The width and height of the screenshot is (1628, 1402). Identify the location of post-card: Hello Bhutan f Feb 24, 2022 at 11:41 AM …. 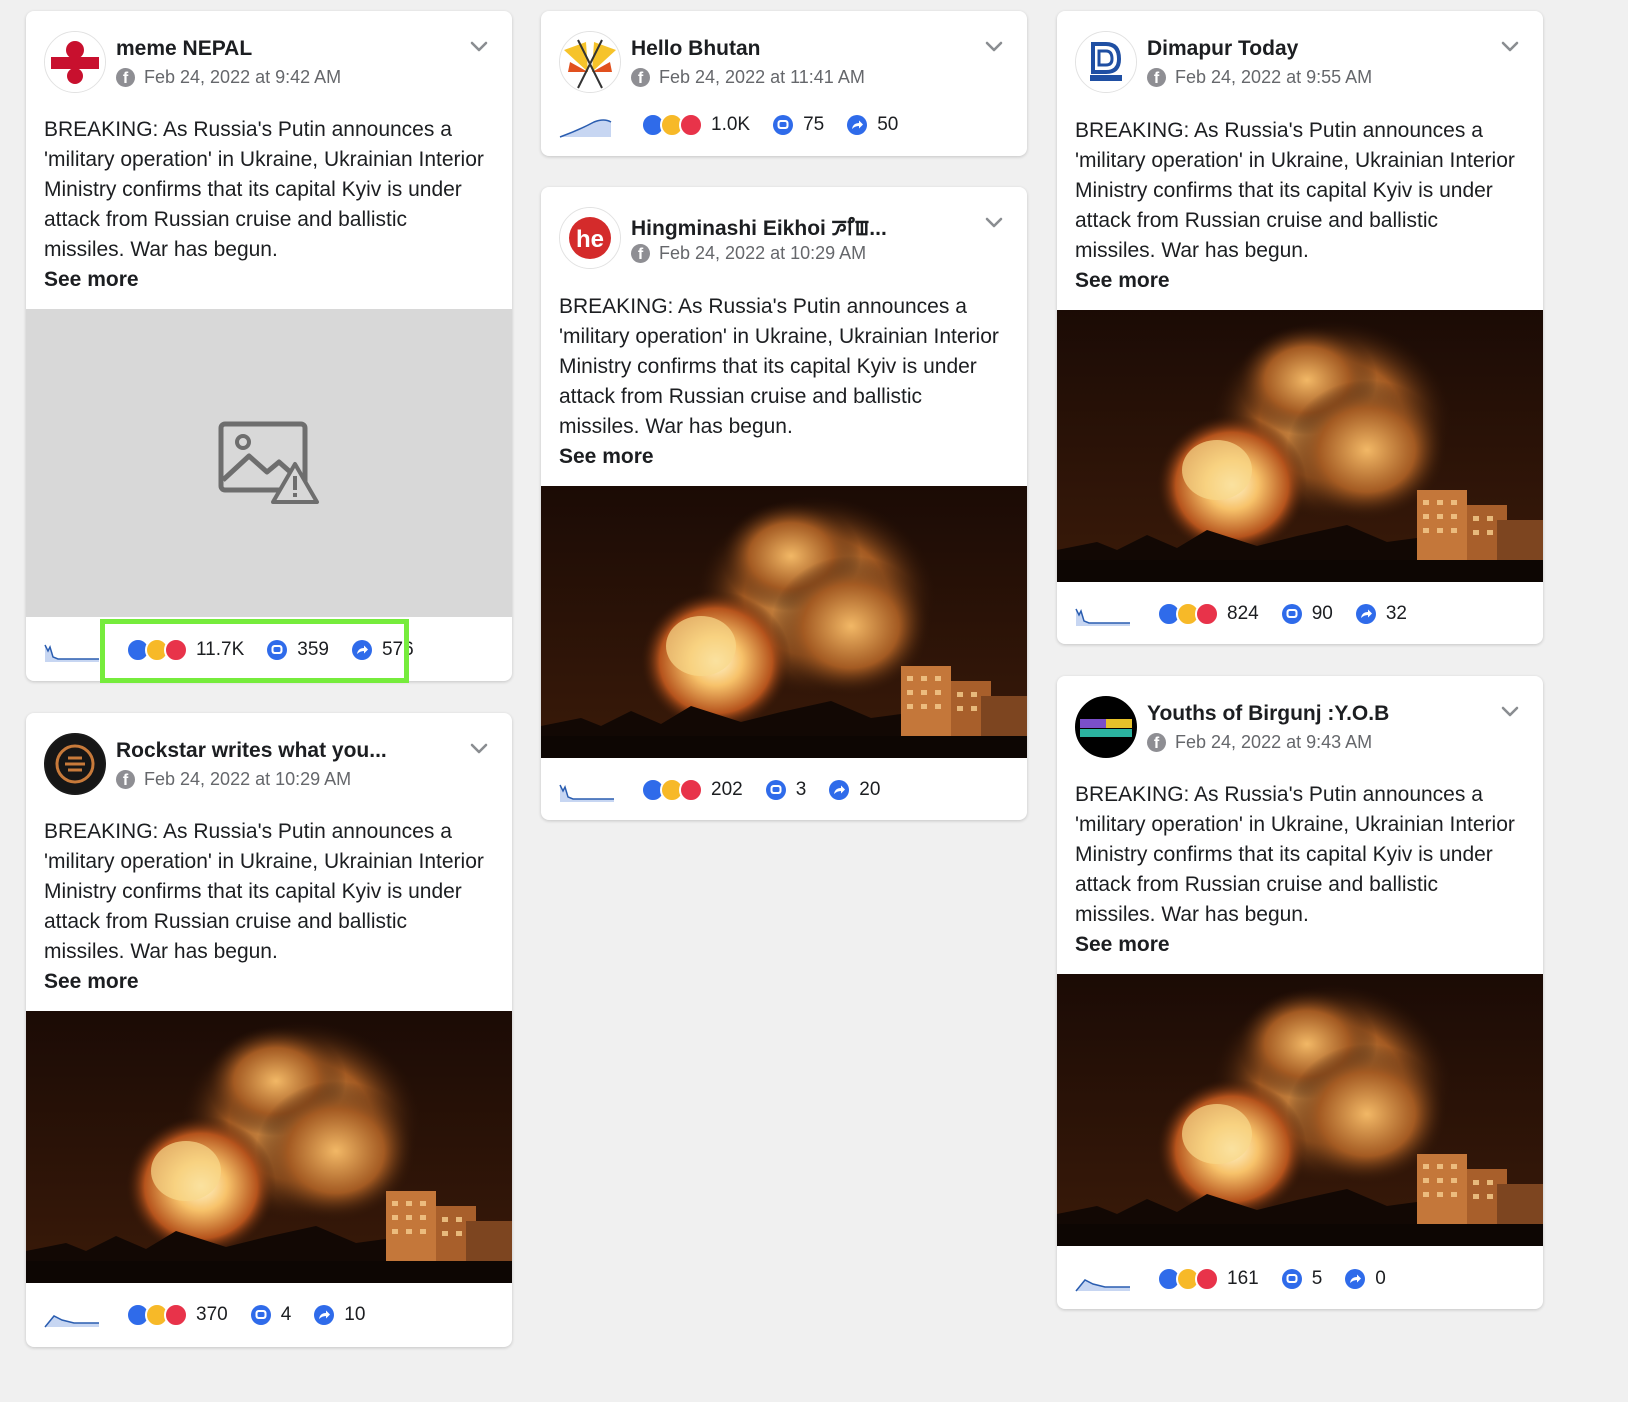
(784, 83).